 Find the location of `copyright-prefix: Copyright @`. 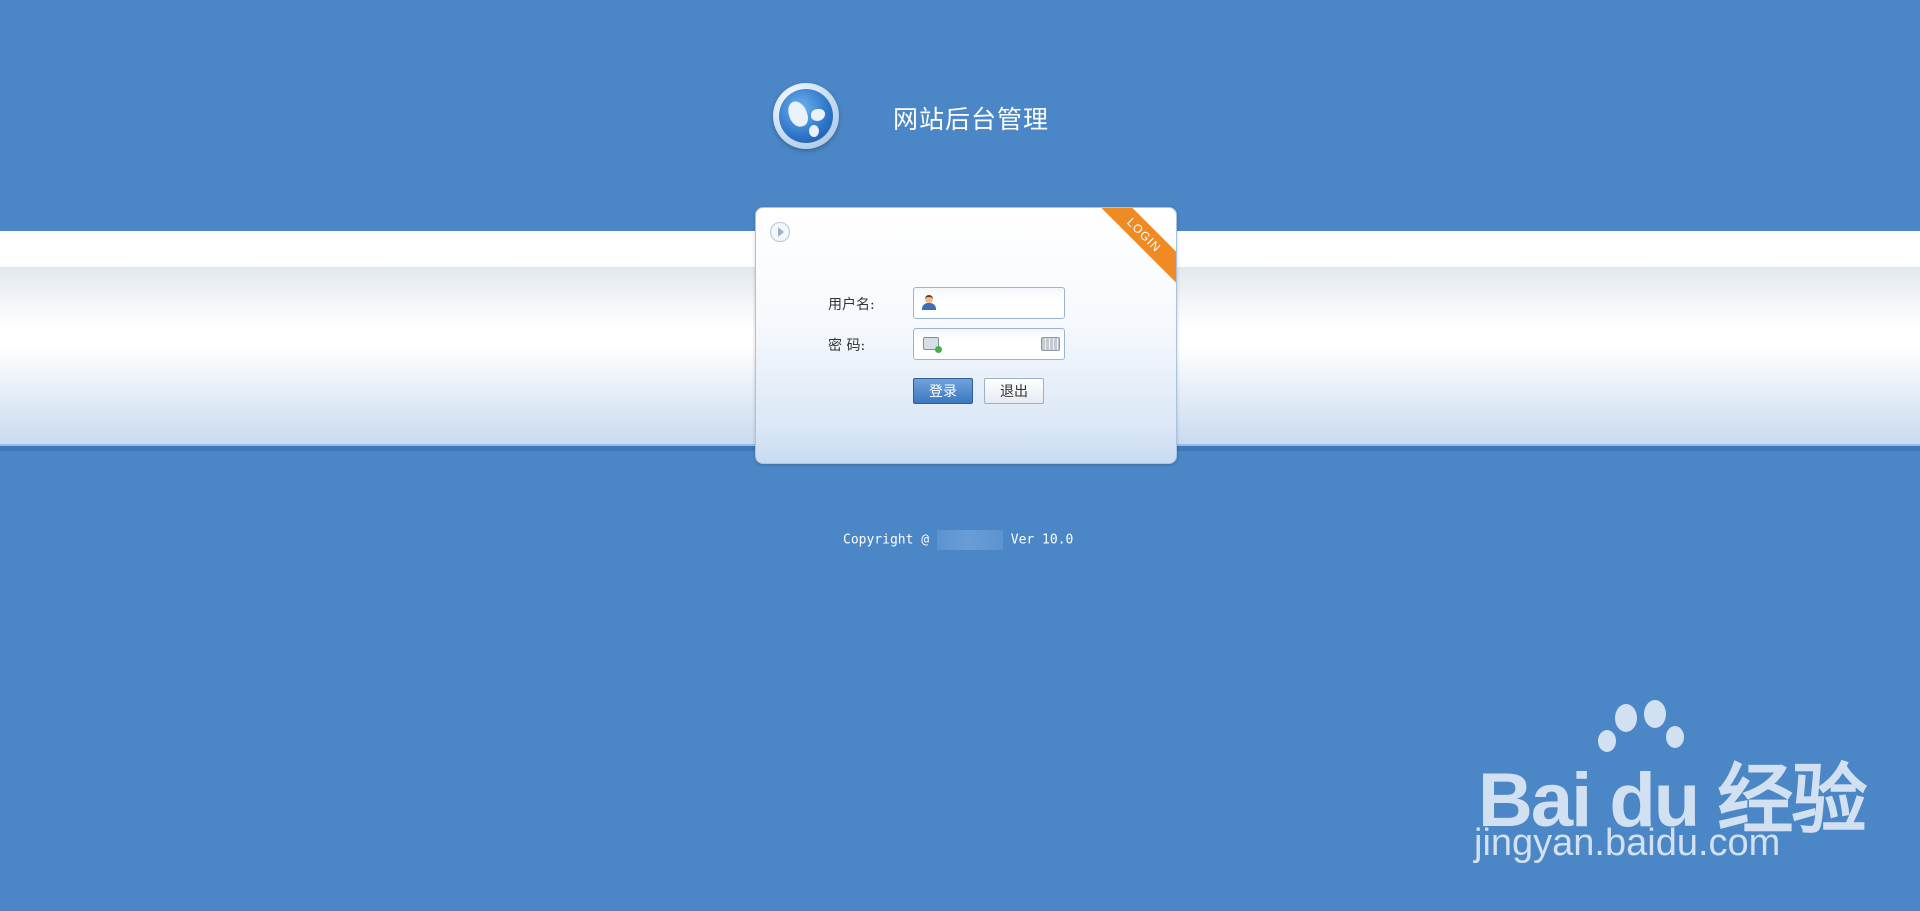

copyright-prefix: Copyright @ is located at coordinates (886, 540).